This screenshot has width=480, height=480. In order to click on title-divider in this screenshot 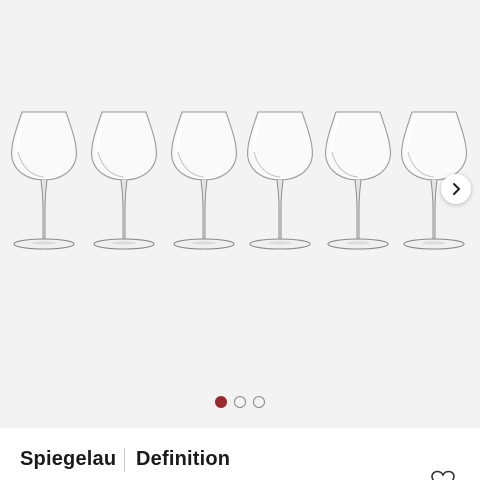, I will do `click(124, 460)`.